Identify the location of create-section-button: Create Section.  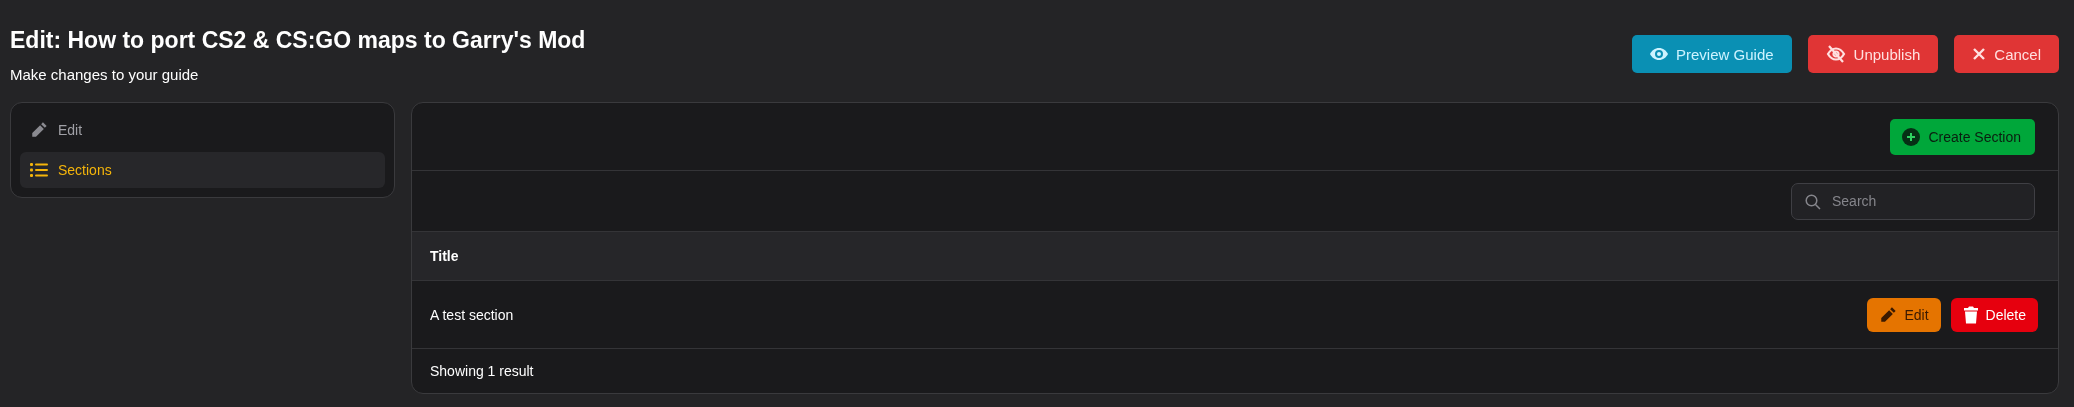
(1962, 136).